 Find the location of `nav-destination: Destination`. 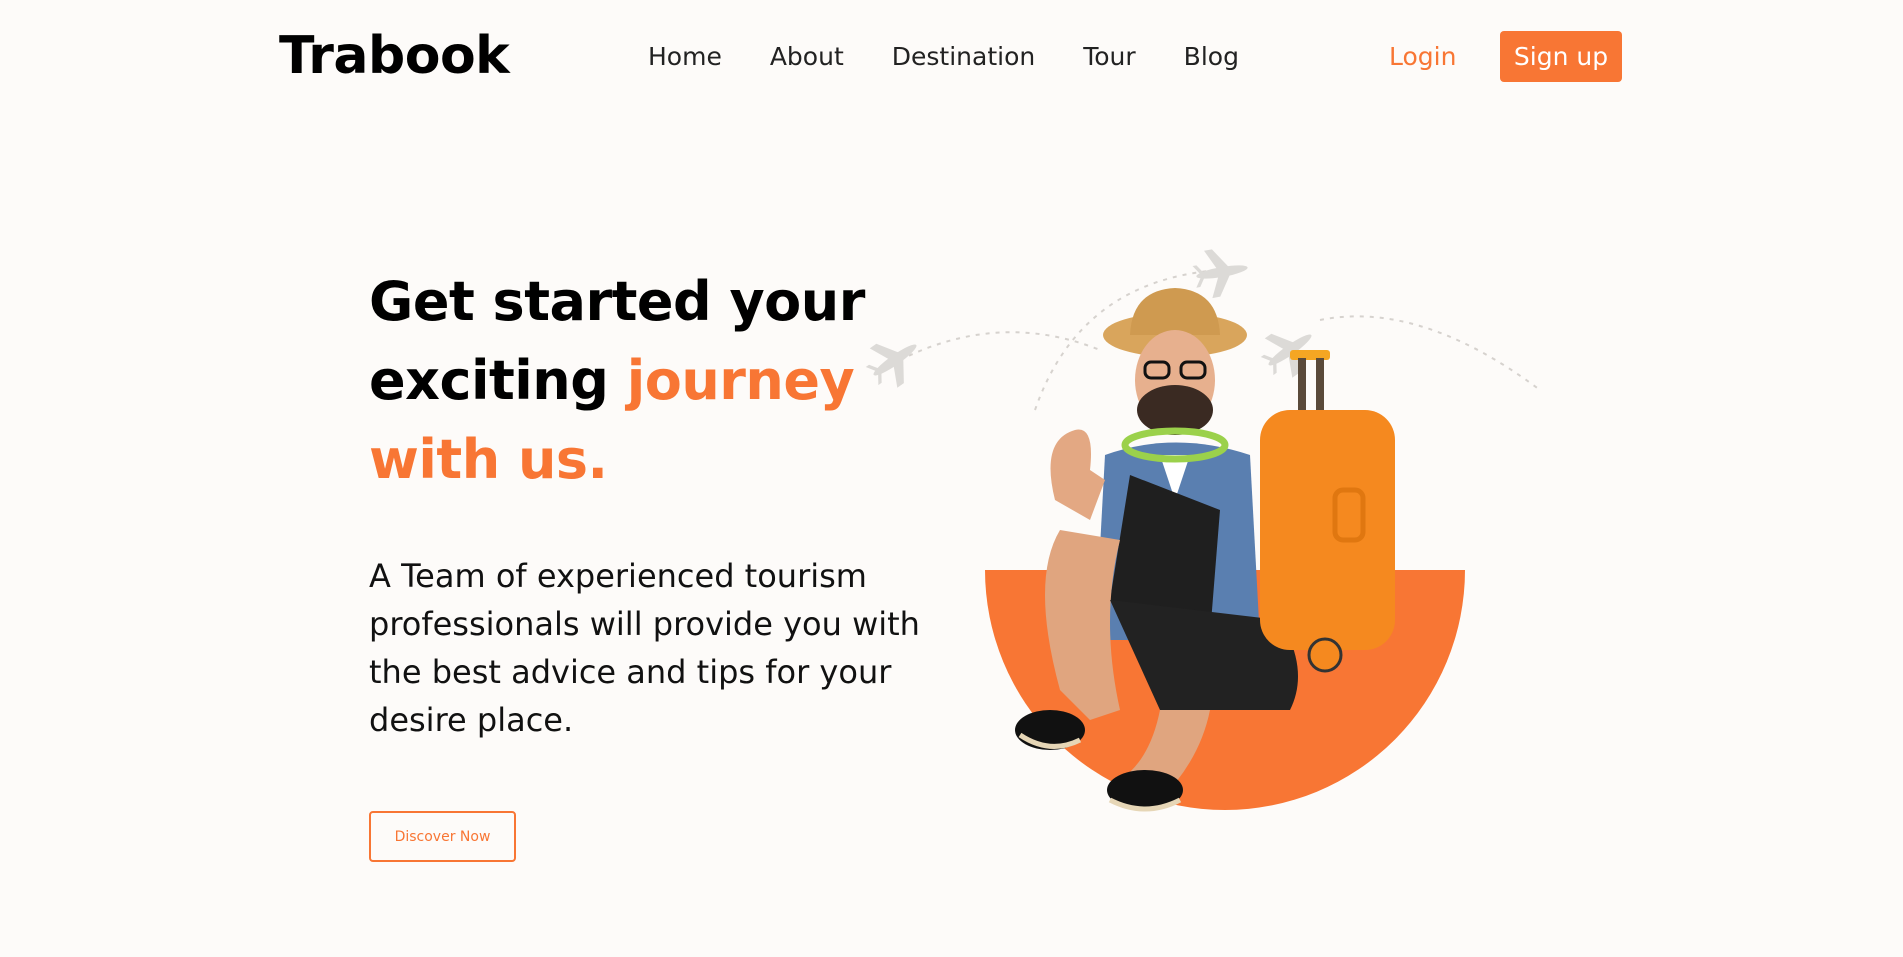

nav-destination: Destination is located at coordinates (963, 56).